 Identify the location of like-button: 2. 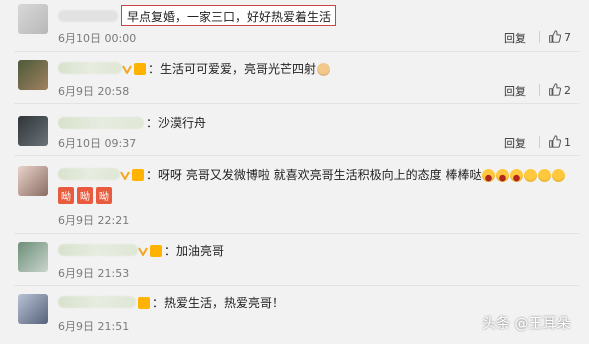
(559, 90).